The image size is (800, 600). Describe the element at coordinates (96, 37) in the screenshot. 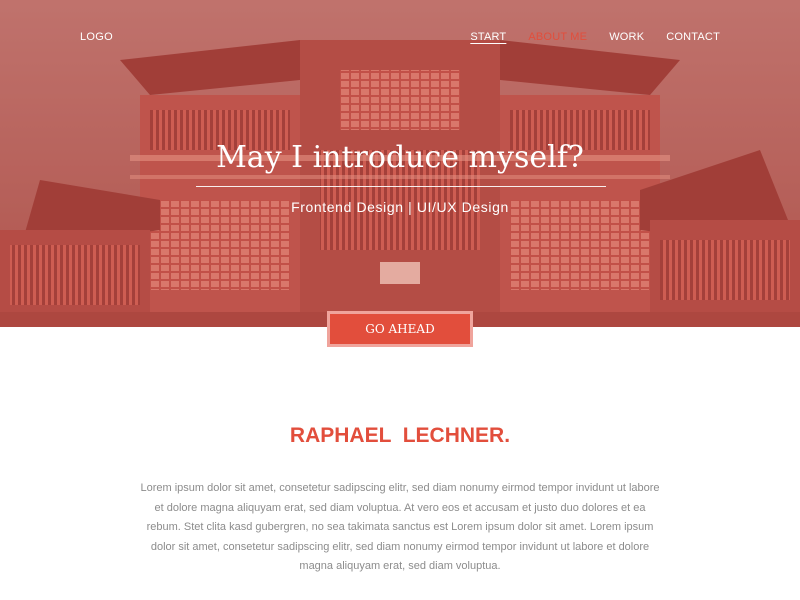

I see `logo: LOGO` at that location.